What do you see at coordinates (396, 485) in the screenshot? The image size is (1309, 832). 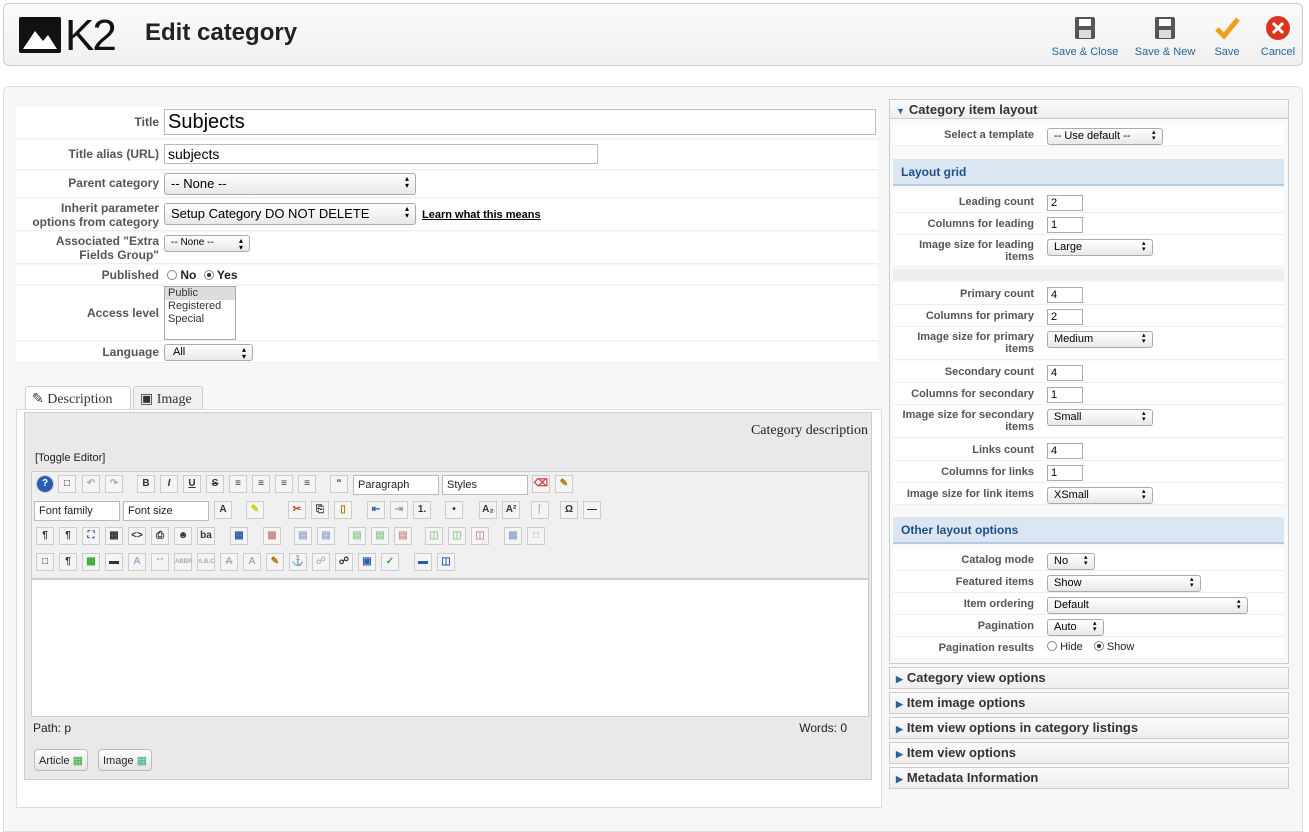 I see `format-select: Paragraph` at bounding box center [396, 485].